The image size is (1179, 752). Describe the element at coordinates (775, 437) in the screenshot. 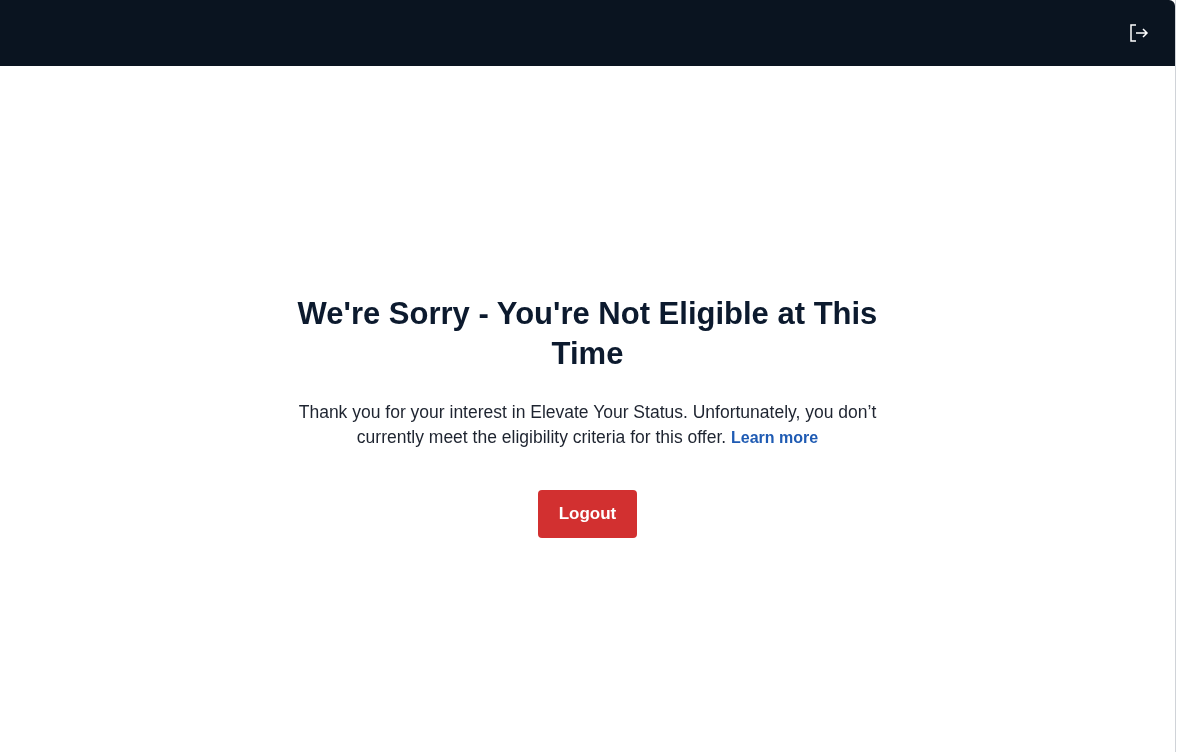

I see `learn-more-link: Learn more` at that location.